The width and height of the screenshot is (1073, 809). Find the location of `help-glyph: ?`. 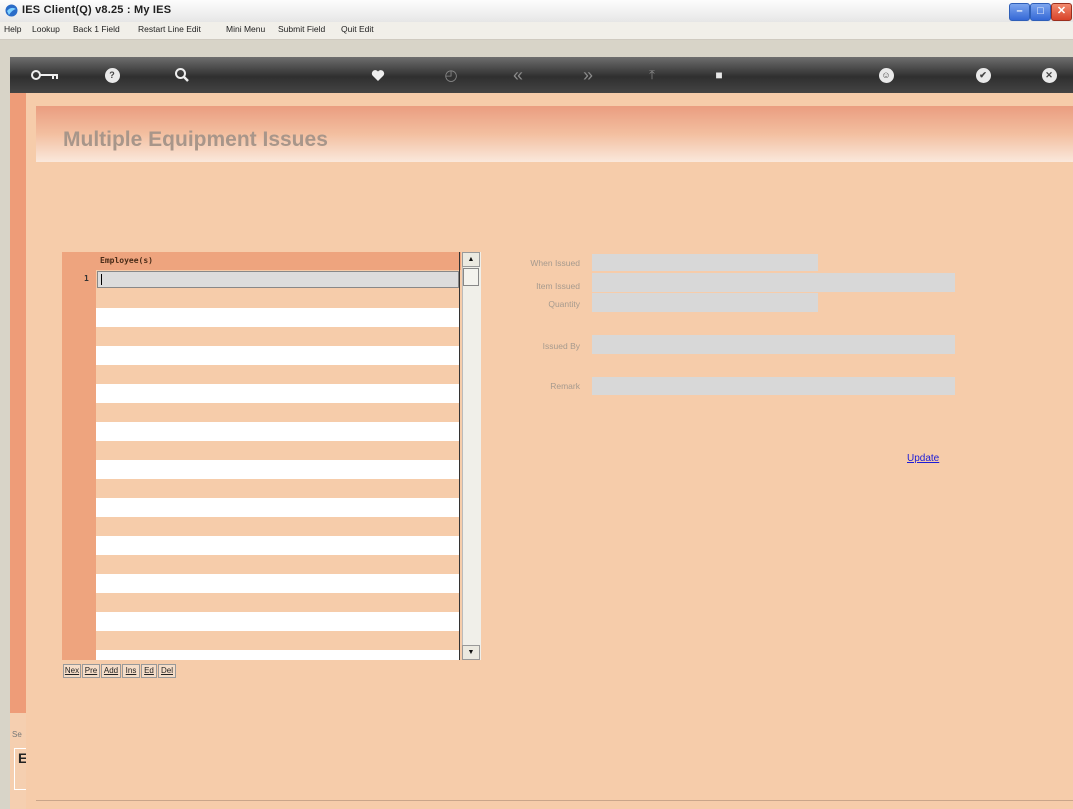

help-glyph: ? is located at coordinates (112, 75).